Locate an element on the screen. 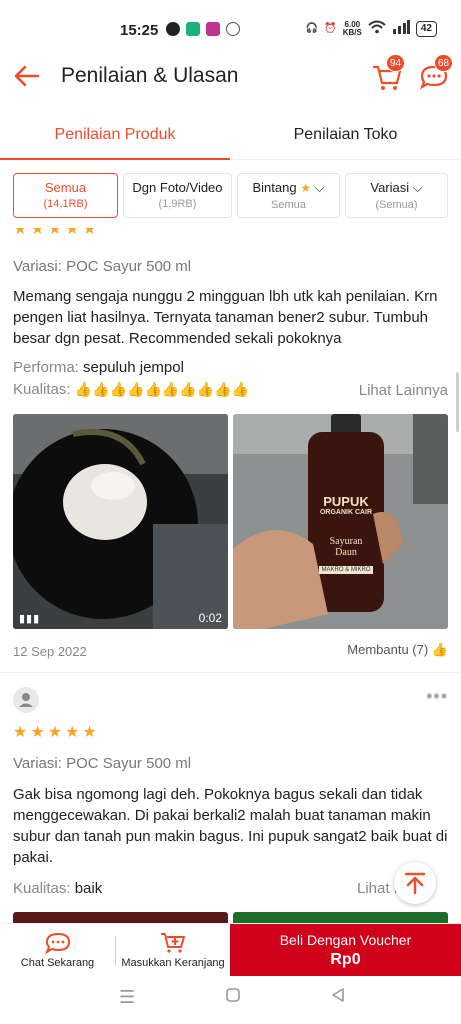 The height and width of the screenshot is (1024, 461). chat-button: 68 is located at coordinates (436, 74).